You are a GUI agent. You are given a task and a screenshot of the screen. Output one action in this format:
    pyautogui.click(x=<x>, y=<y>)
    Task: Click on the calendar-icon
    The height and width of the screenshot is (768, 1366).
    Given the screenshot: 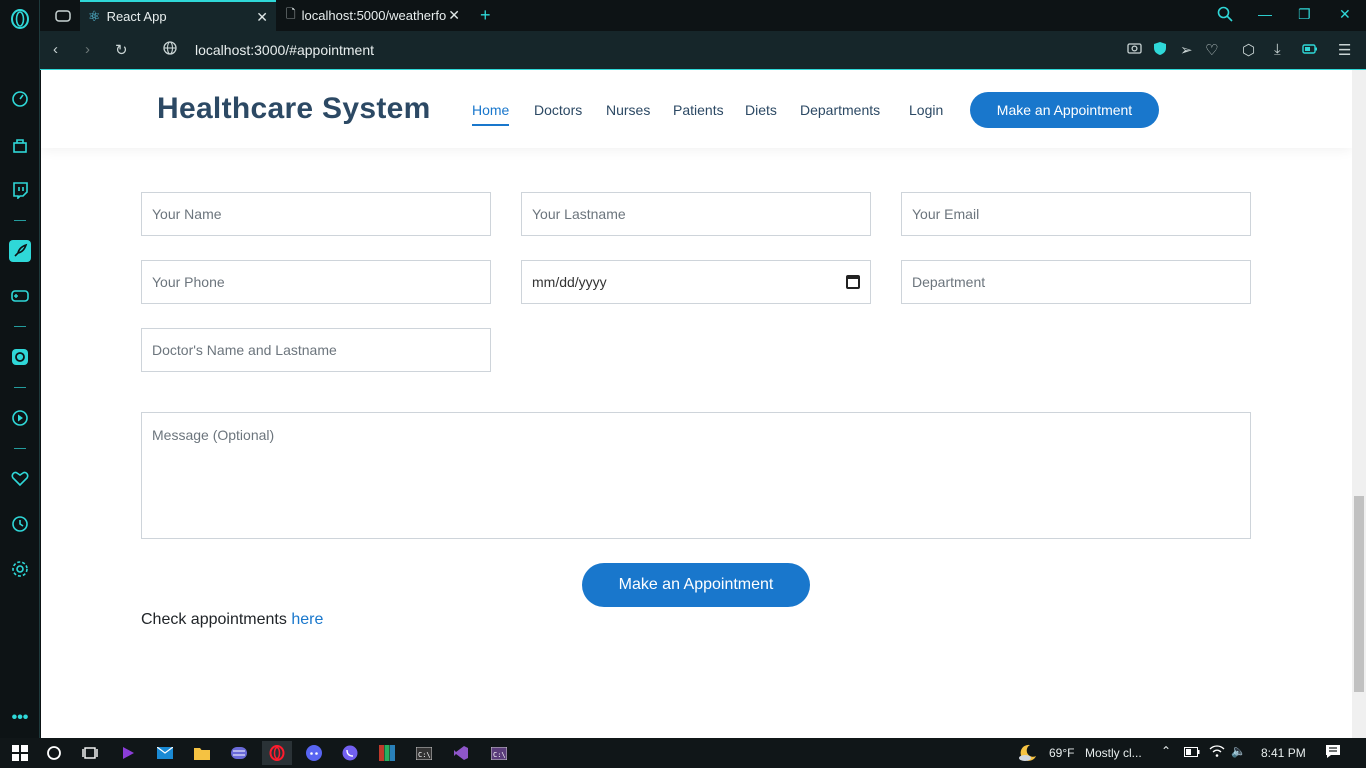 What is the action you would take?
    pyautogui.click(x=853, y=282)
    